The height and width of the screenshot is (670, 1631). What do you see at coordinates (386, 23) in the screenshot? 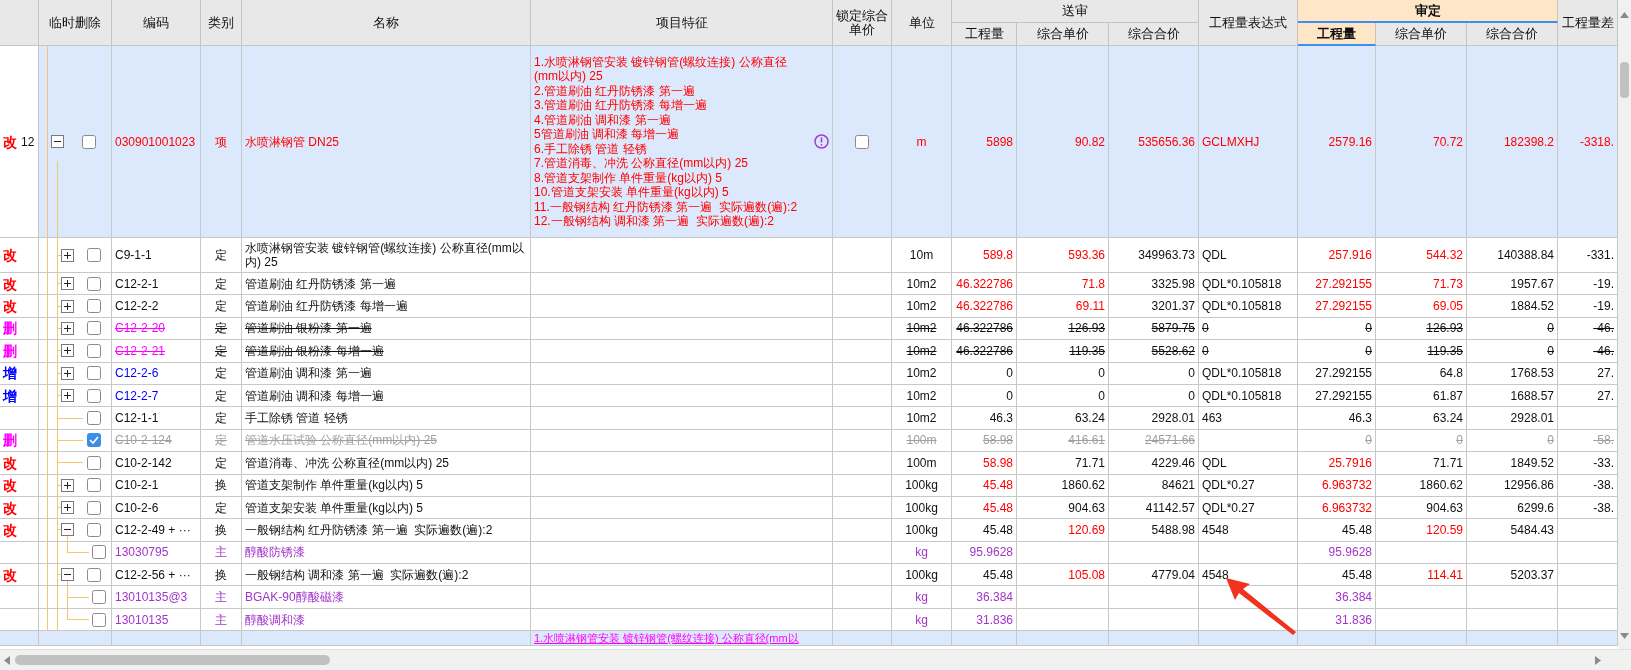
I see `column-header: 名称` at bounding box center [386, 23].